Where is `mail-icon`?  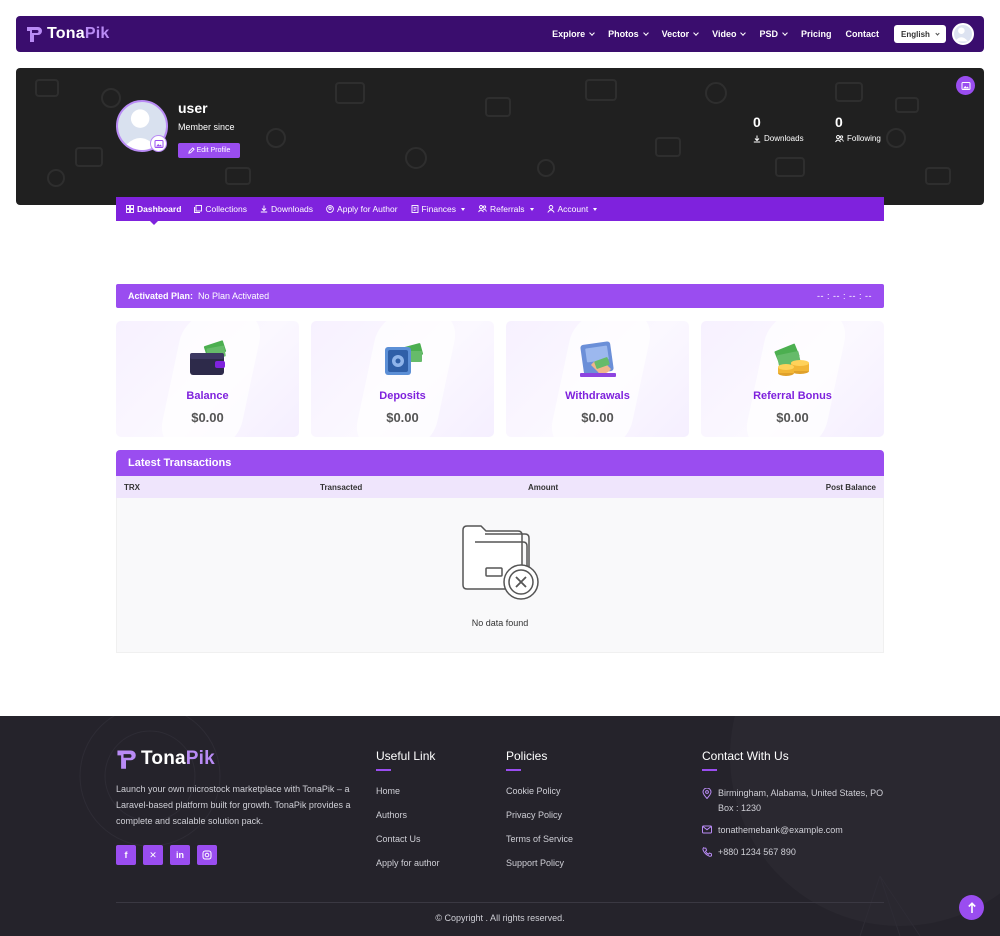
mail-icon is located at coordinates (707, 829).